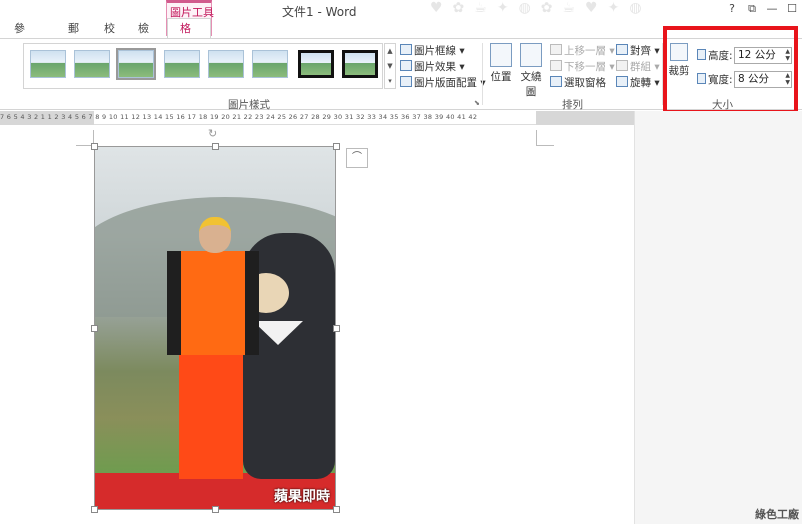  Describe the element at coordinates (531, 84) in the screenshot. I see `wrap-text-label: 文繞圖` at that location.